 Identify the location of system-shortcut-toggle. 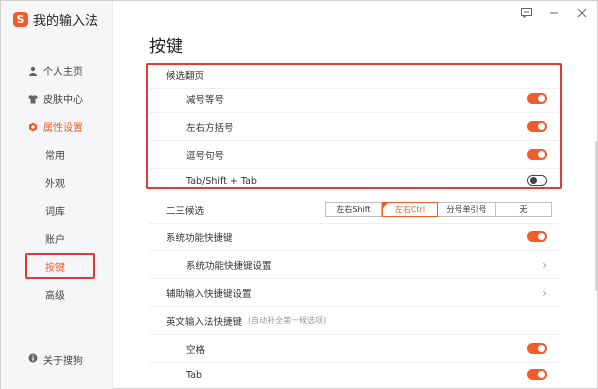
(537, 236).